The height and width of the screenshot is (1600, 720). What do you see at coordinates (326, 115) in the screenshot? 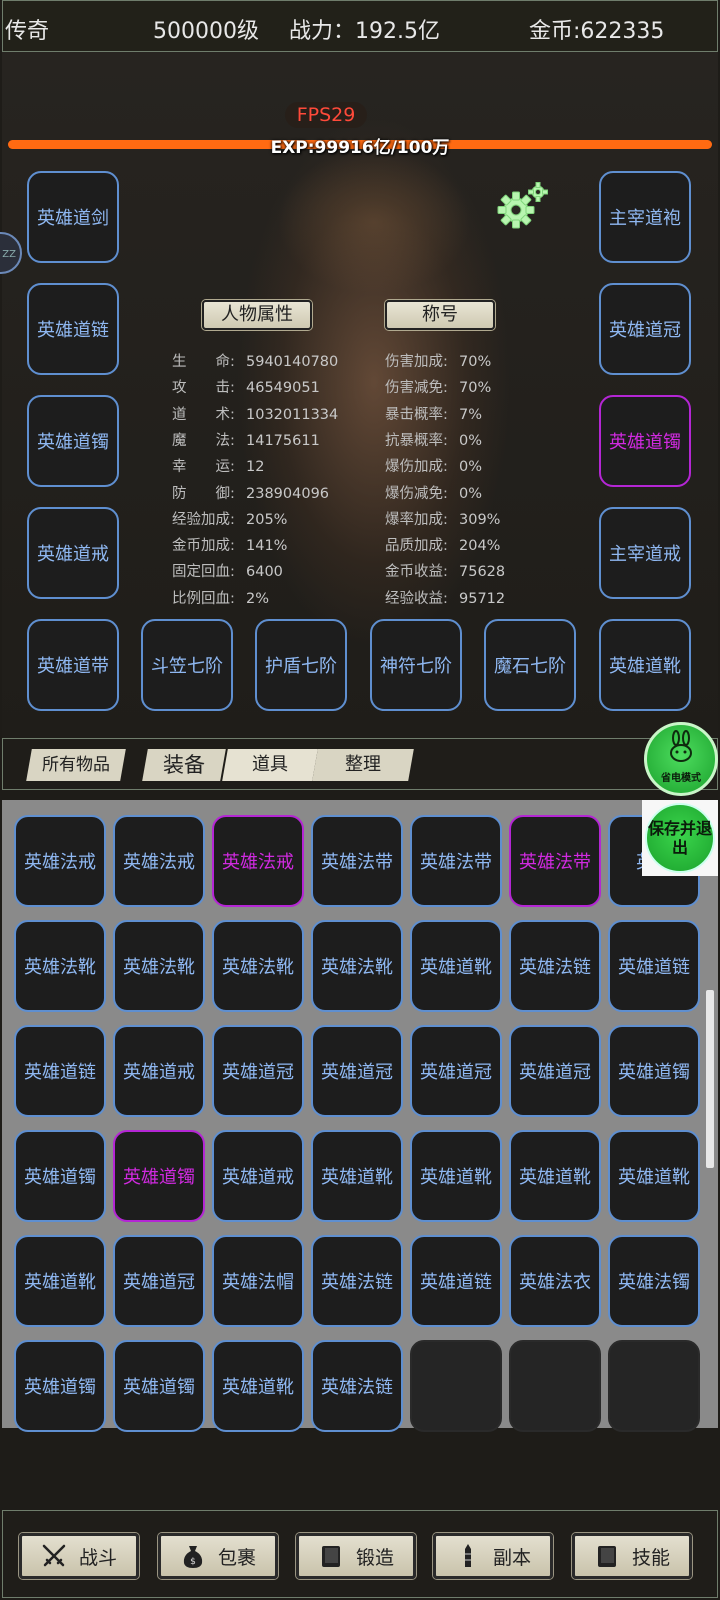
I see `fps-counter: FPS29` at bounding box center [326, 115].